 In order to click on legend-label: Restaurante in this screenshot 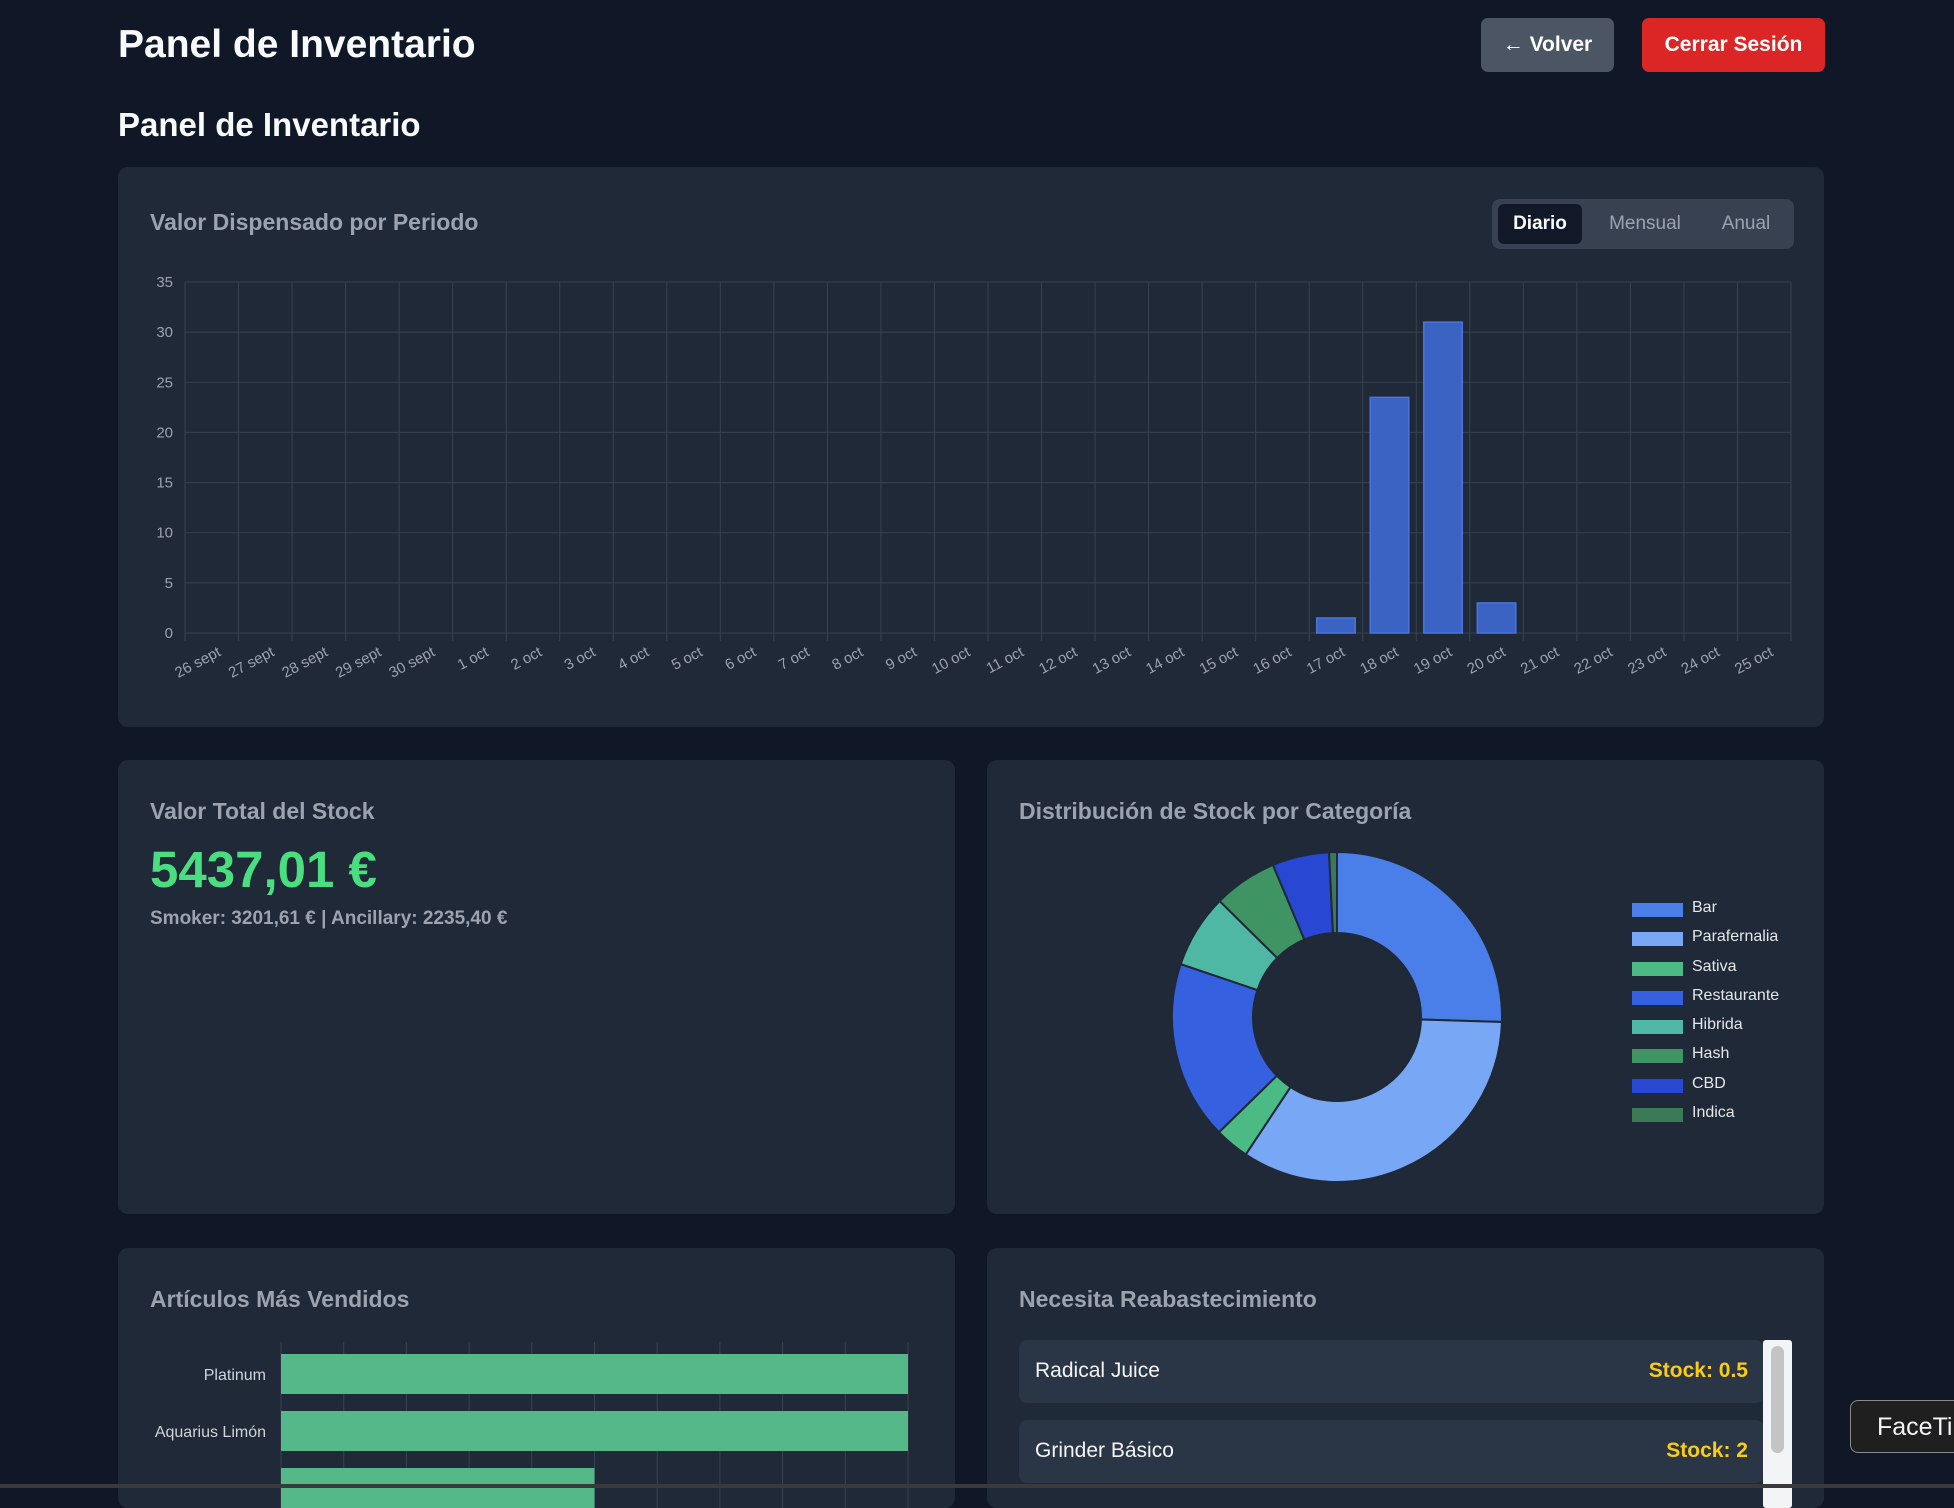, I will do `click(1736, 995)`.